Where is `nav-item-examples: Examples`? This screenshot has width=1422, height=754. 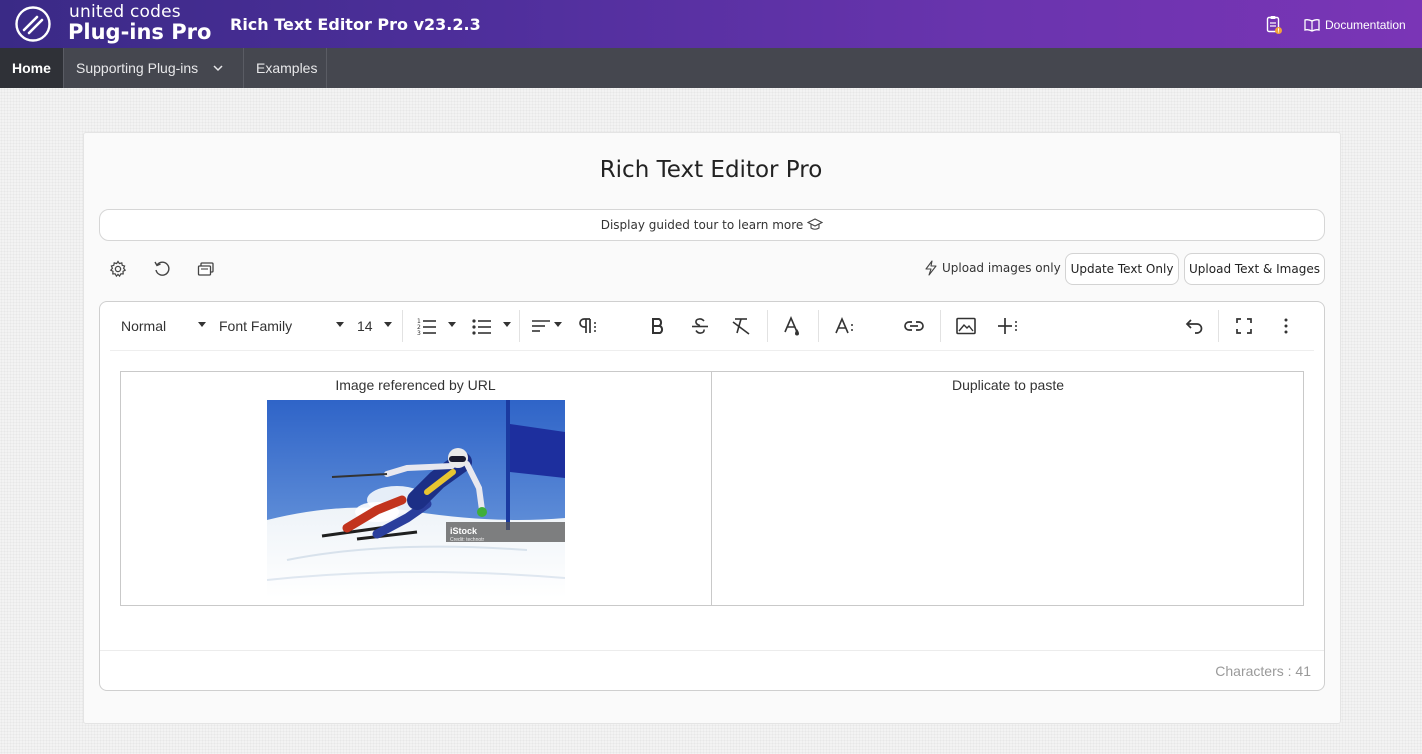 nav-item-examples: Examples is located at coordinates (285, 68).